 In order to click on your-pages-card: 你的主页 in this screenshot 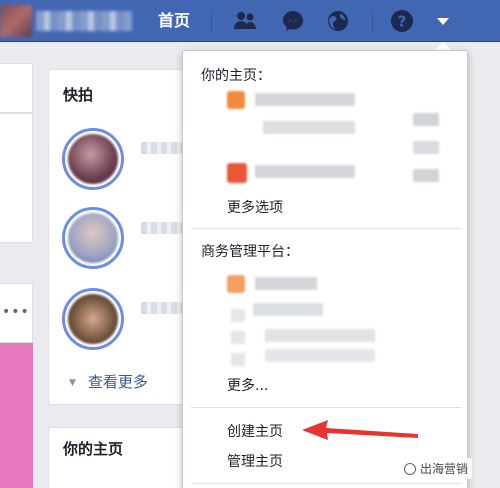, I will do `click(119, 457)`.